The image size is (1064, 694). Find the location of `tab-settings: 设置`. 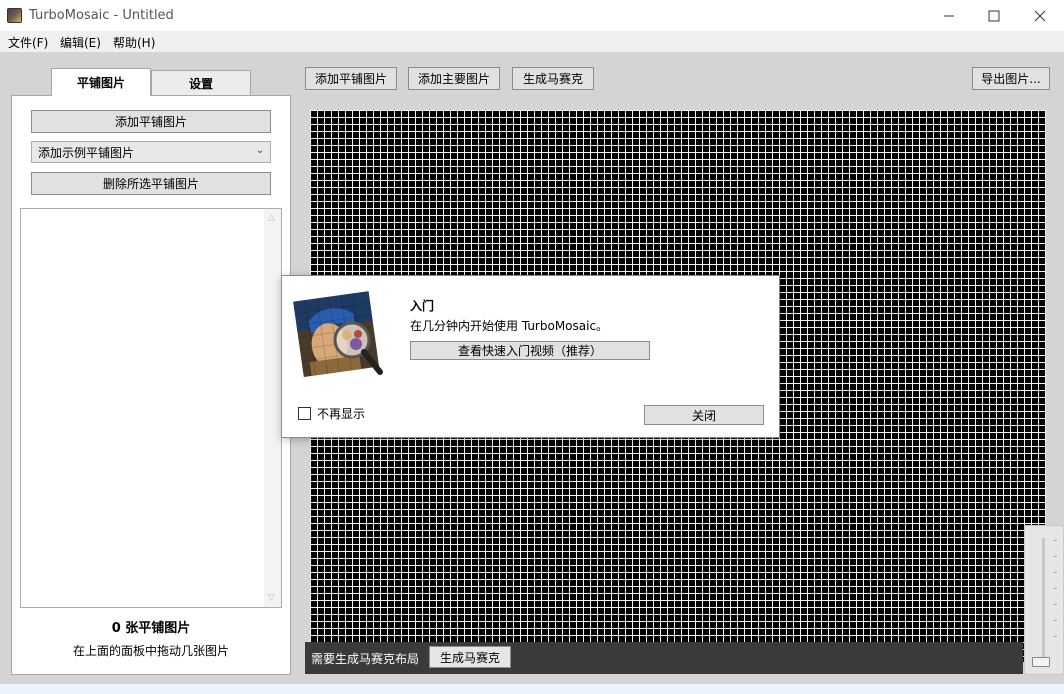

tab-settings: 设置 is located at coordinates (201, 83).